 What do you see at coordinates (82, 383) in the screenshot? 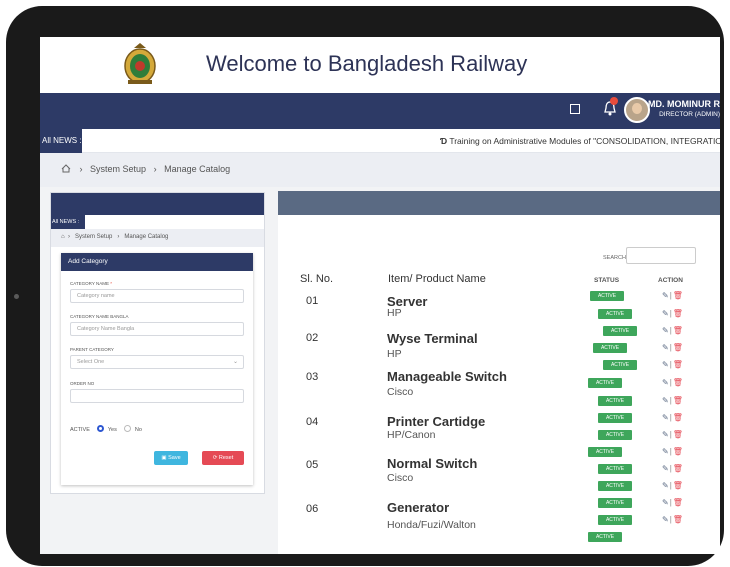
I see `order-no-label: ORDER NO` at bounding box center [82, 383].